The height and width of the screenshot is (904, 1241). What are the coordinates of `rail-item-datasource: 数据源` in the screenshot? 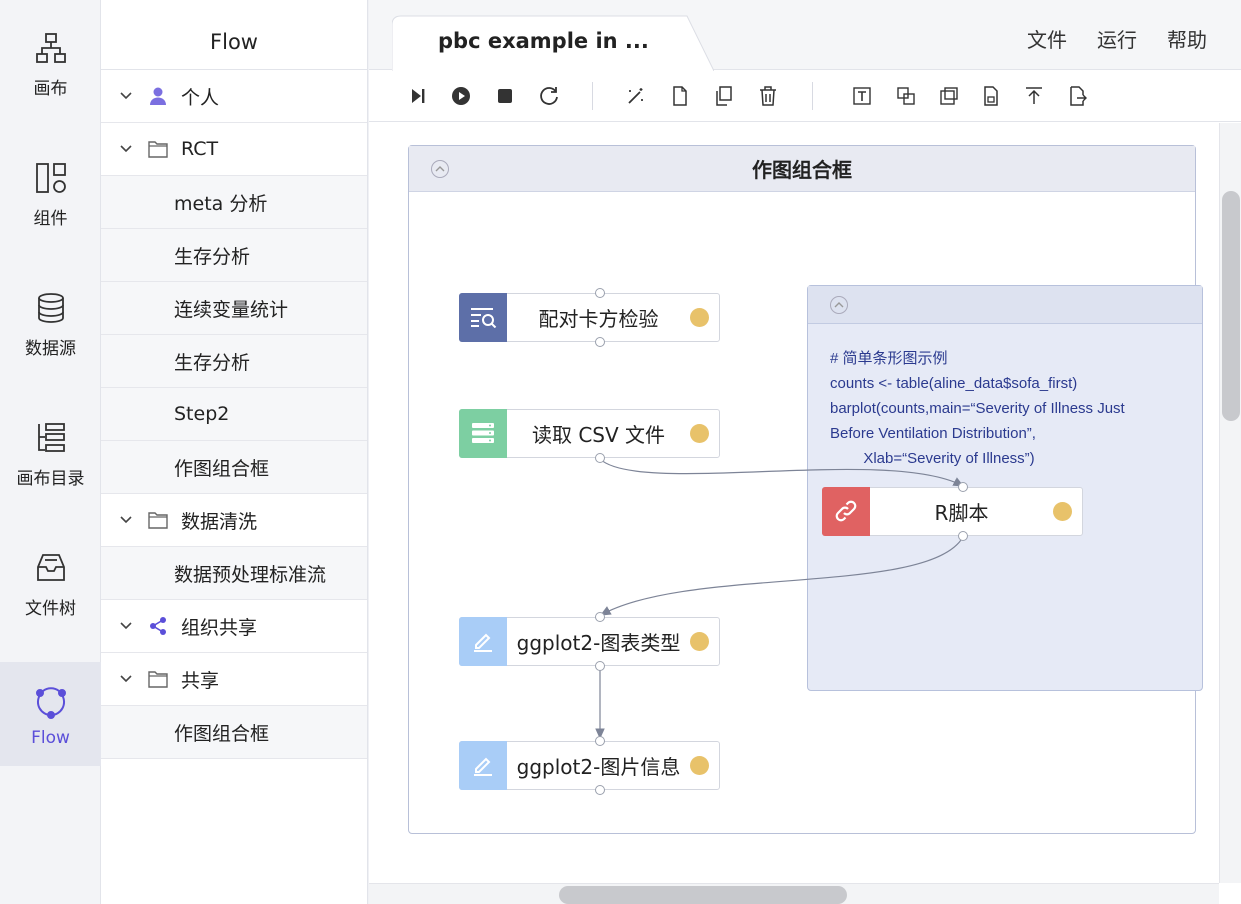 It's located at (50, 312).